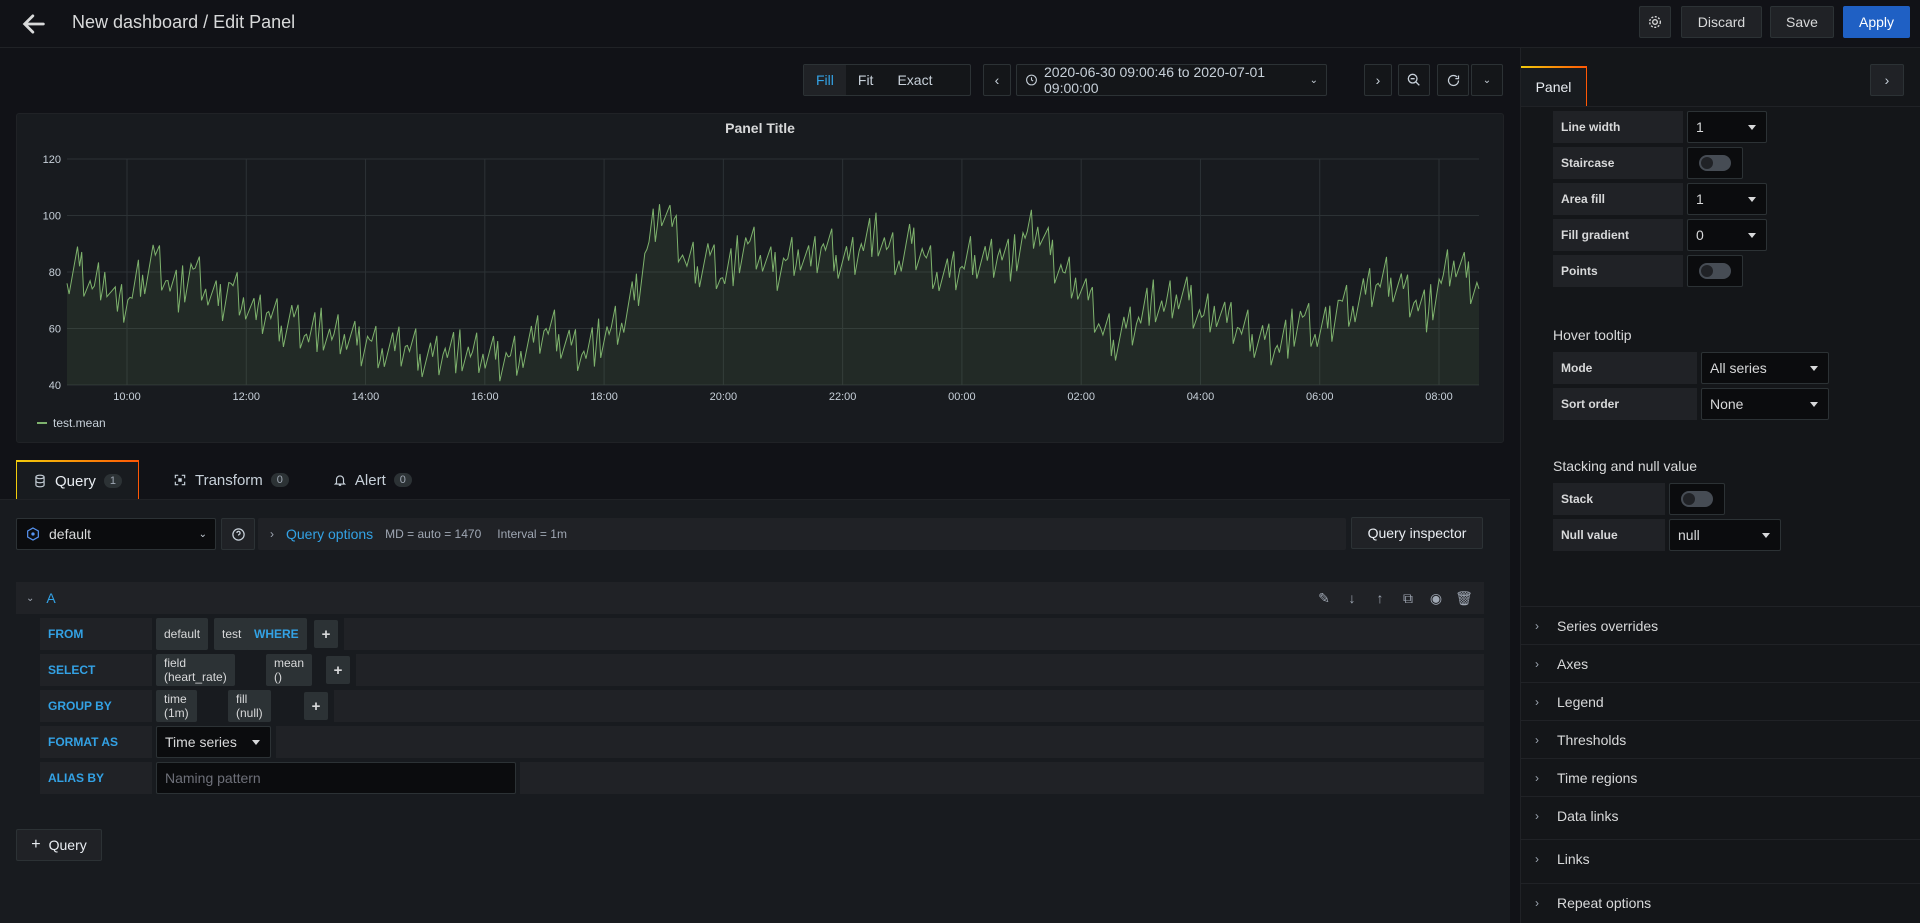 Image resolution: width=1920 pixels, height=923 pixels. Describe the element at coordinates (112, 481) in the screenshot. I see `tab-query-count: 1` at that location.